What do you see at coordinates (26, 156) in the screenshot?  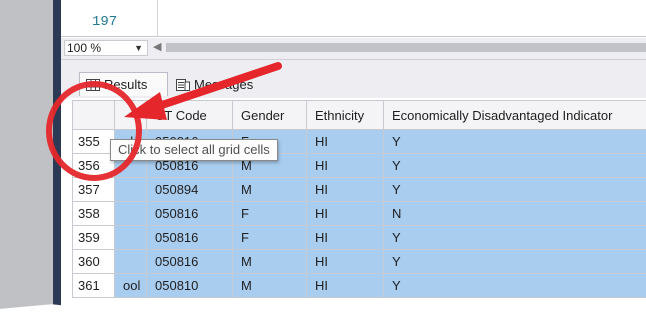 I see `left-background` at bounding box center [26, 156].